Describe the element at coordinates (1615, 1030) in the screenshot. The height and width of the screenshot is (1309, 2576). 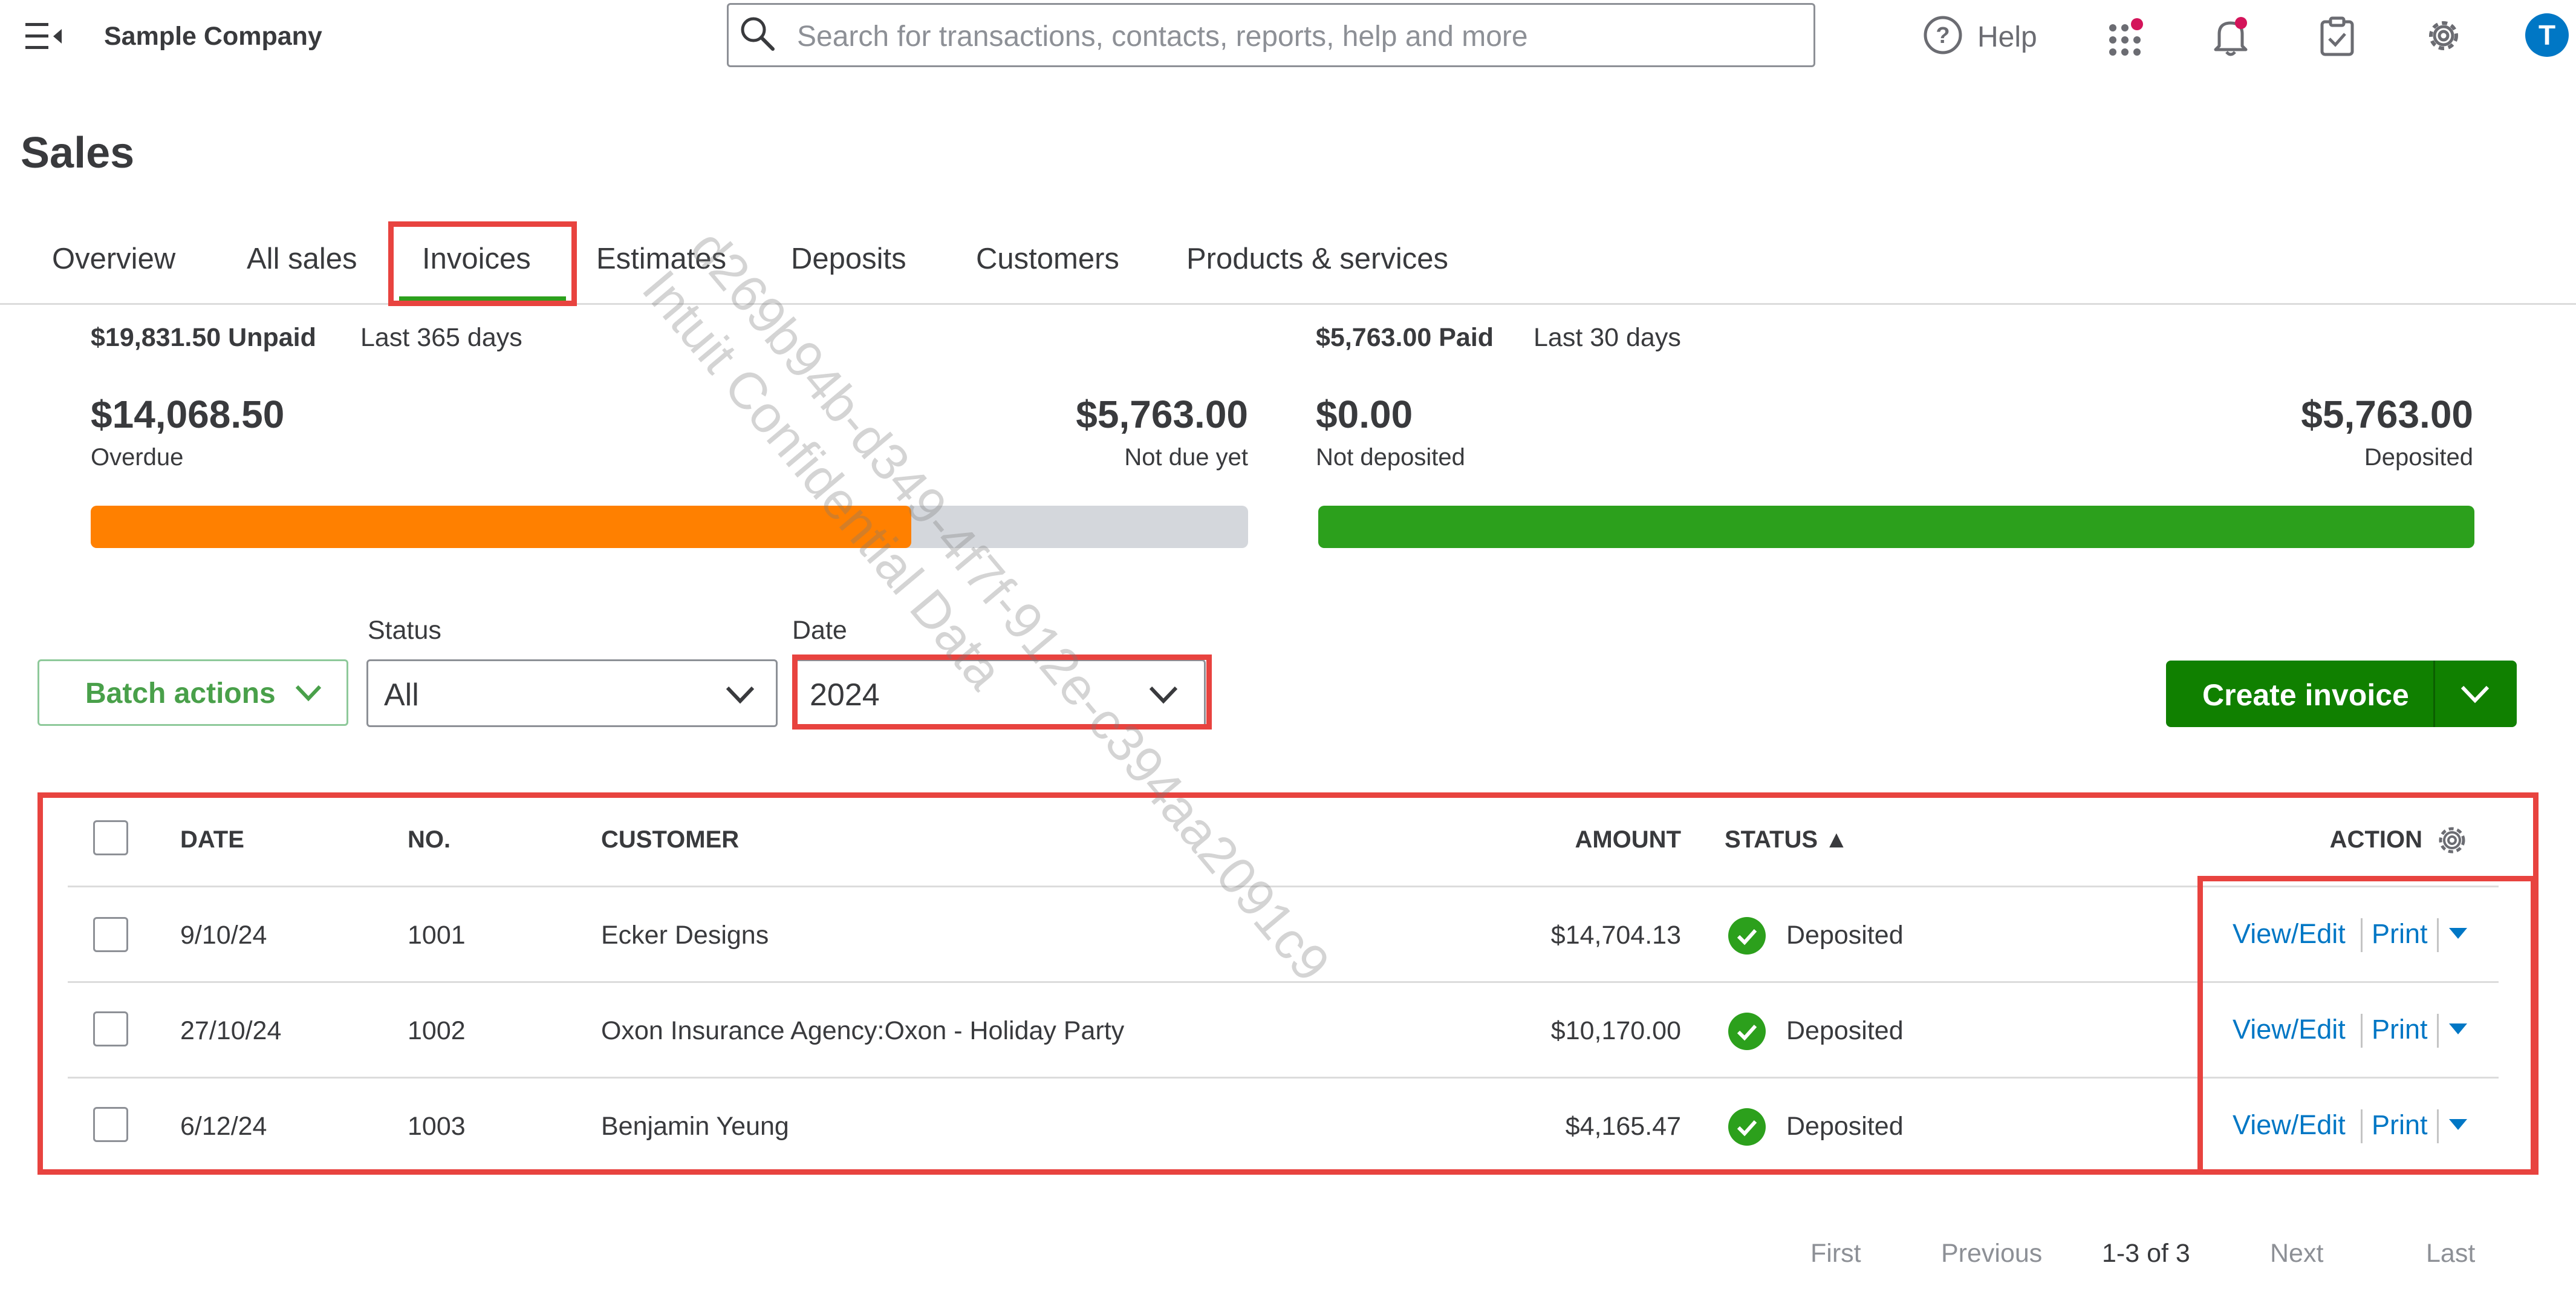
I see `row-amount: $10,170.00` at that location.